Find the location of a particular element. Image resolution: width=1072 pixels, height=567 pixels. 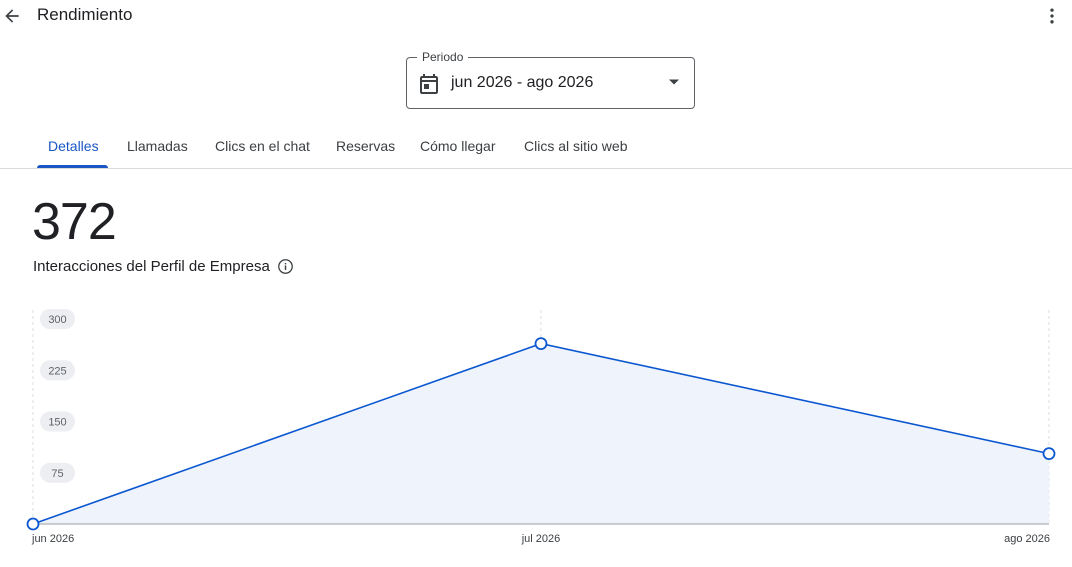

page-title: Rendimiento is located at coordinates (85, 14).